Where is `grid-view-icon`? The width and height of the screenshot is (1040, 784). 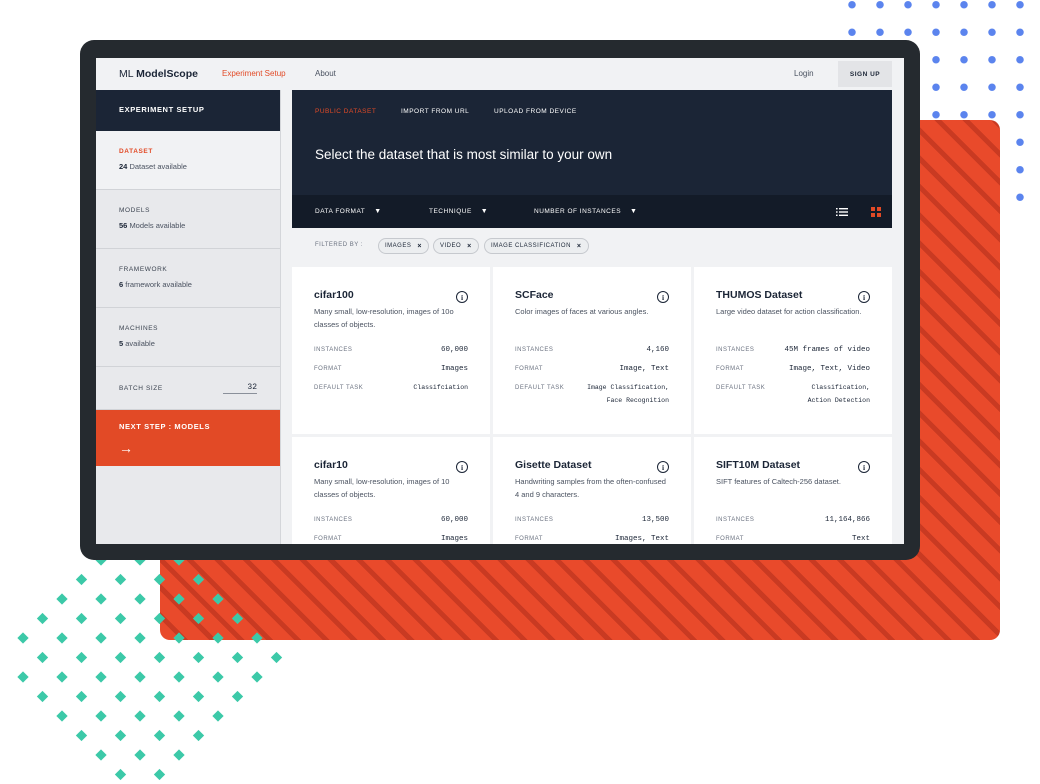 grid-view-icon is located at coordinates (876, 212).